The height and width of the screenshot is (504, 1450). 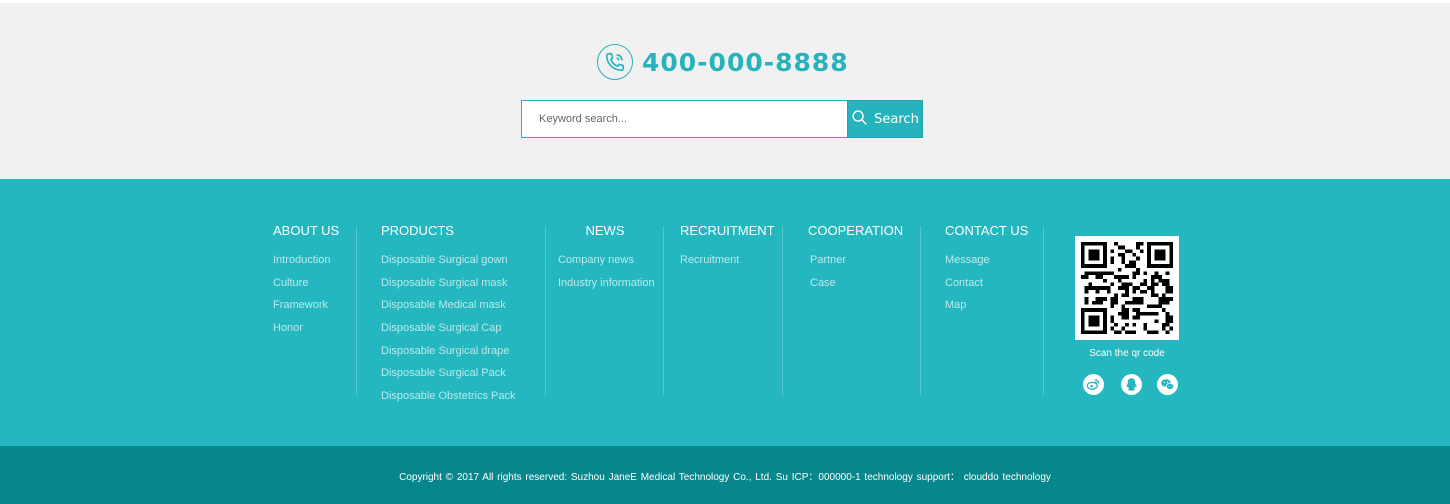 What do you see at coordinates (306, 264) in the screenshot?
I see `footer-link-introduction: Introduction` at bounding box center [306, 264].